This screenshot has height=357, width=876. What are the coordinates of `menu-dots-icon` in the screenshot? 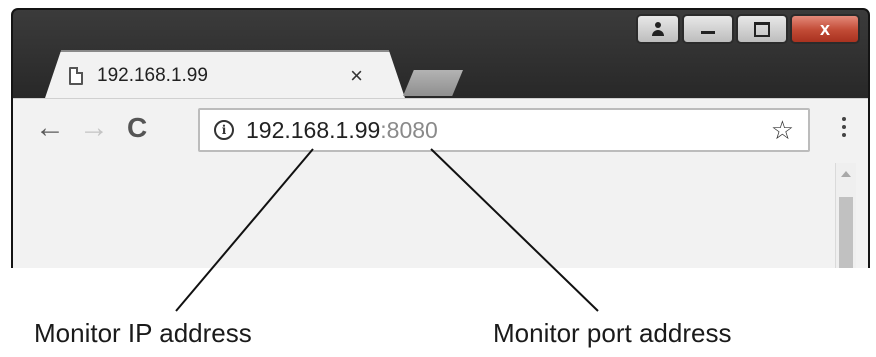 It's located at (844, 127).